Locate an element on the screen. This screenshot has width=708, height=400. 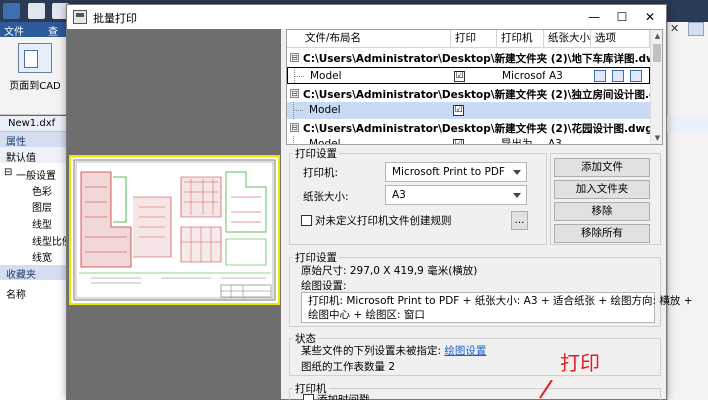
minimize-button: — is located at coordinates (594, 17).